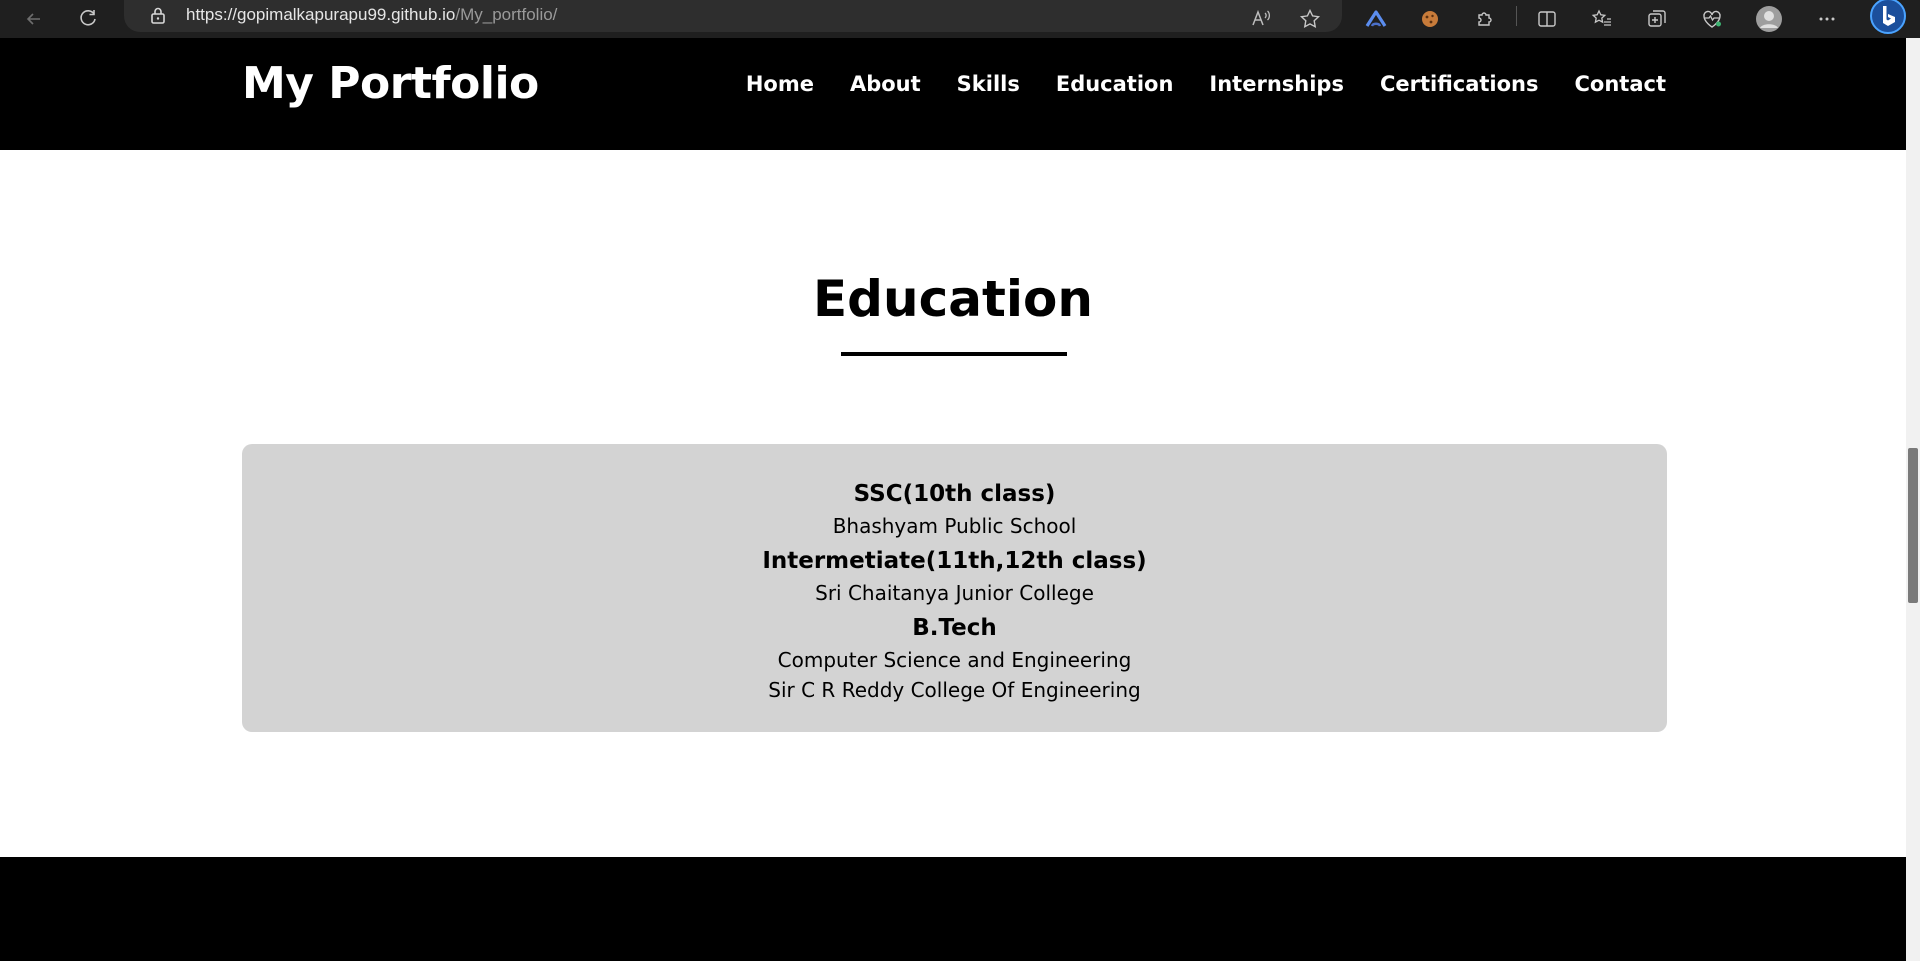  Describe the element at coordinates (780, 84) in the screenshot. I see `nav-home: Home` at that location.